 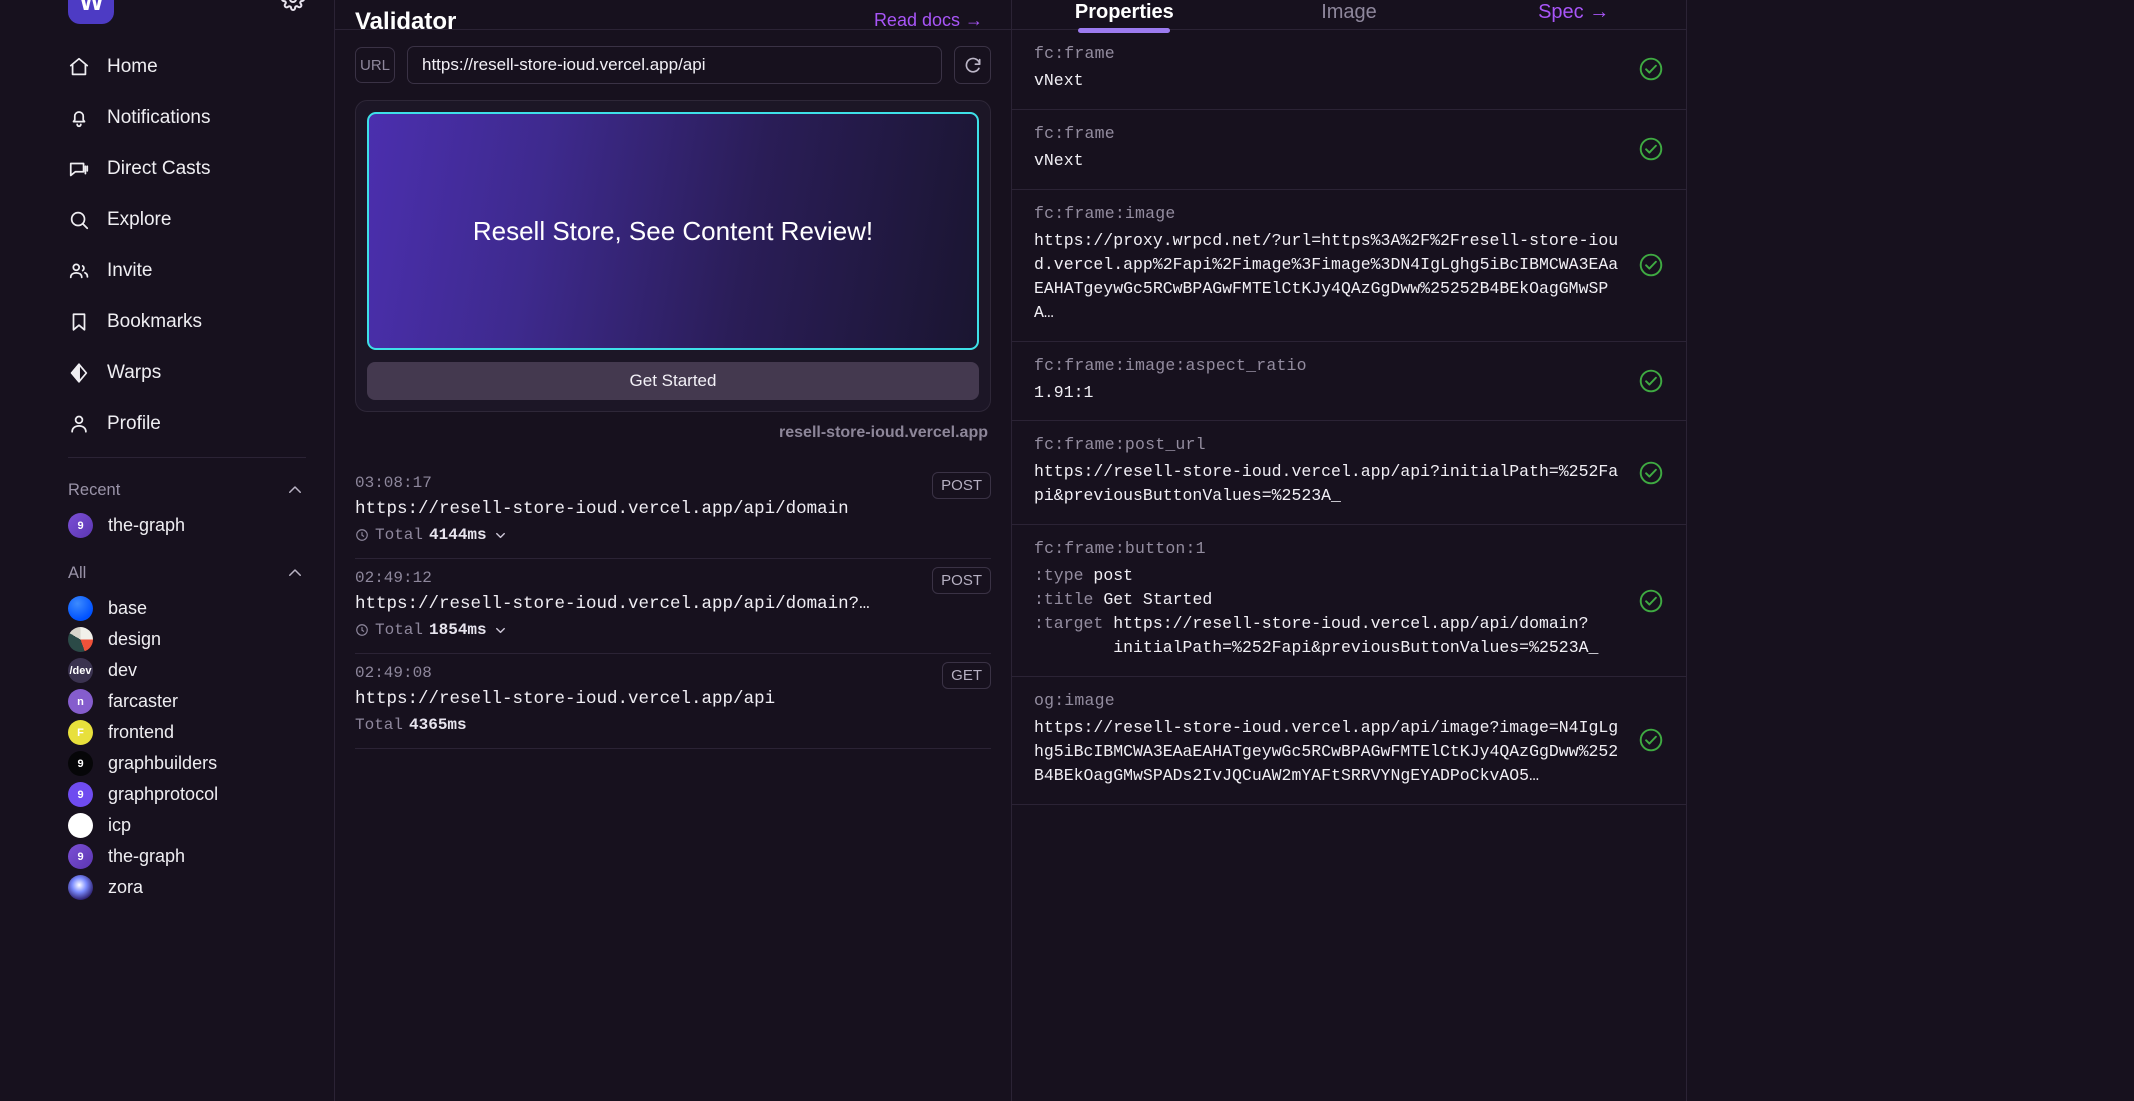 What do you see at coordinates (143, 701) in the screenshot?
I see `channel-label: farcaster` at bounding box center [143, 701].